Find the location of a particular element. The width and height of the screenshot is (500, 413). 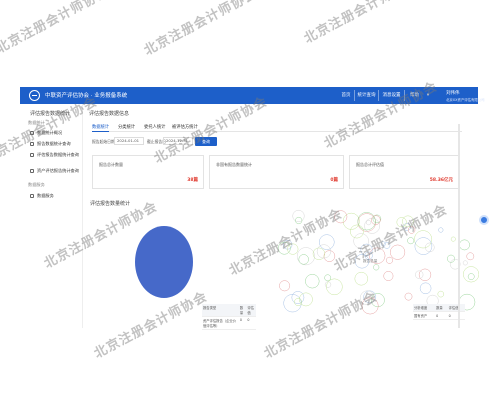

sidebar-item-label: 资产评估报告统计查询 is located at coordinates (58, 170).